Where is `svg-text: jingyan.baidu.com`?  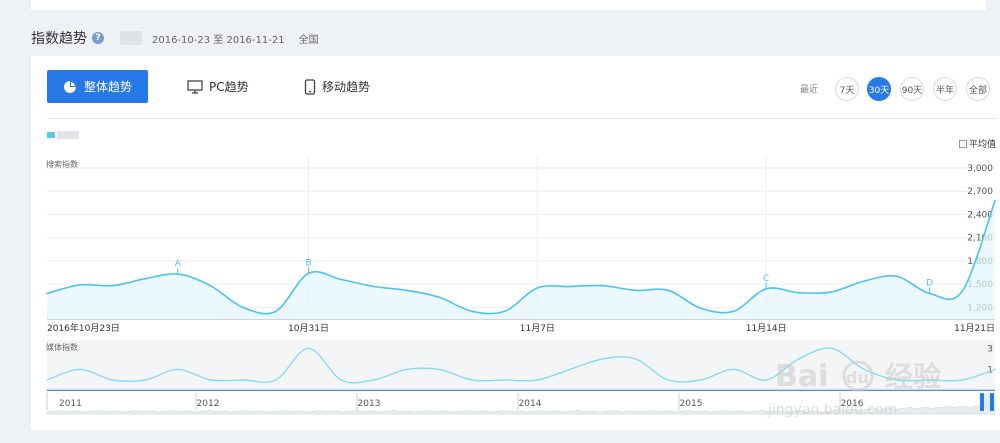
svg-text: jingyan.baidu.com is located at coordinates (832, 410).